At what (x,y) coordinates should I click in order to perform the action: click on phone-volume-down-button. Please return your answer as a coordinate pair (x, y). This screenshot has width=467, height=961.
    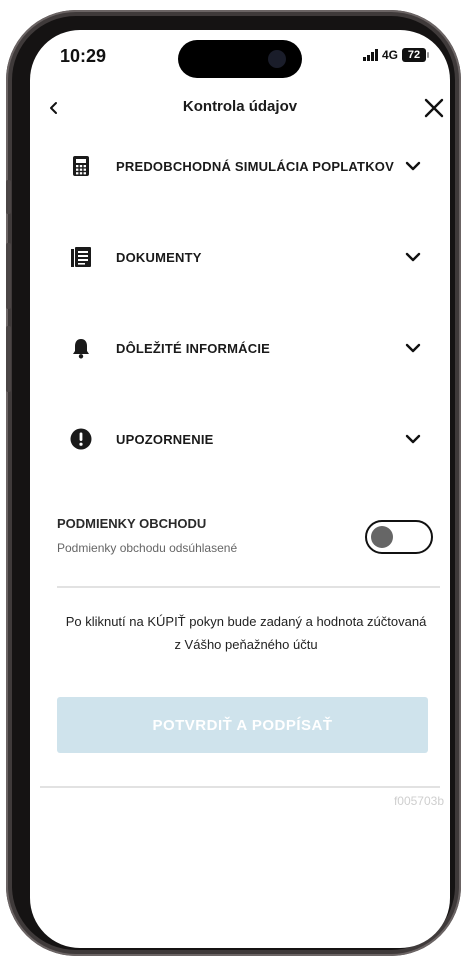
    Looking at the image, I should click on (8, 359).